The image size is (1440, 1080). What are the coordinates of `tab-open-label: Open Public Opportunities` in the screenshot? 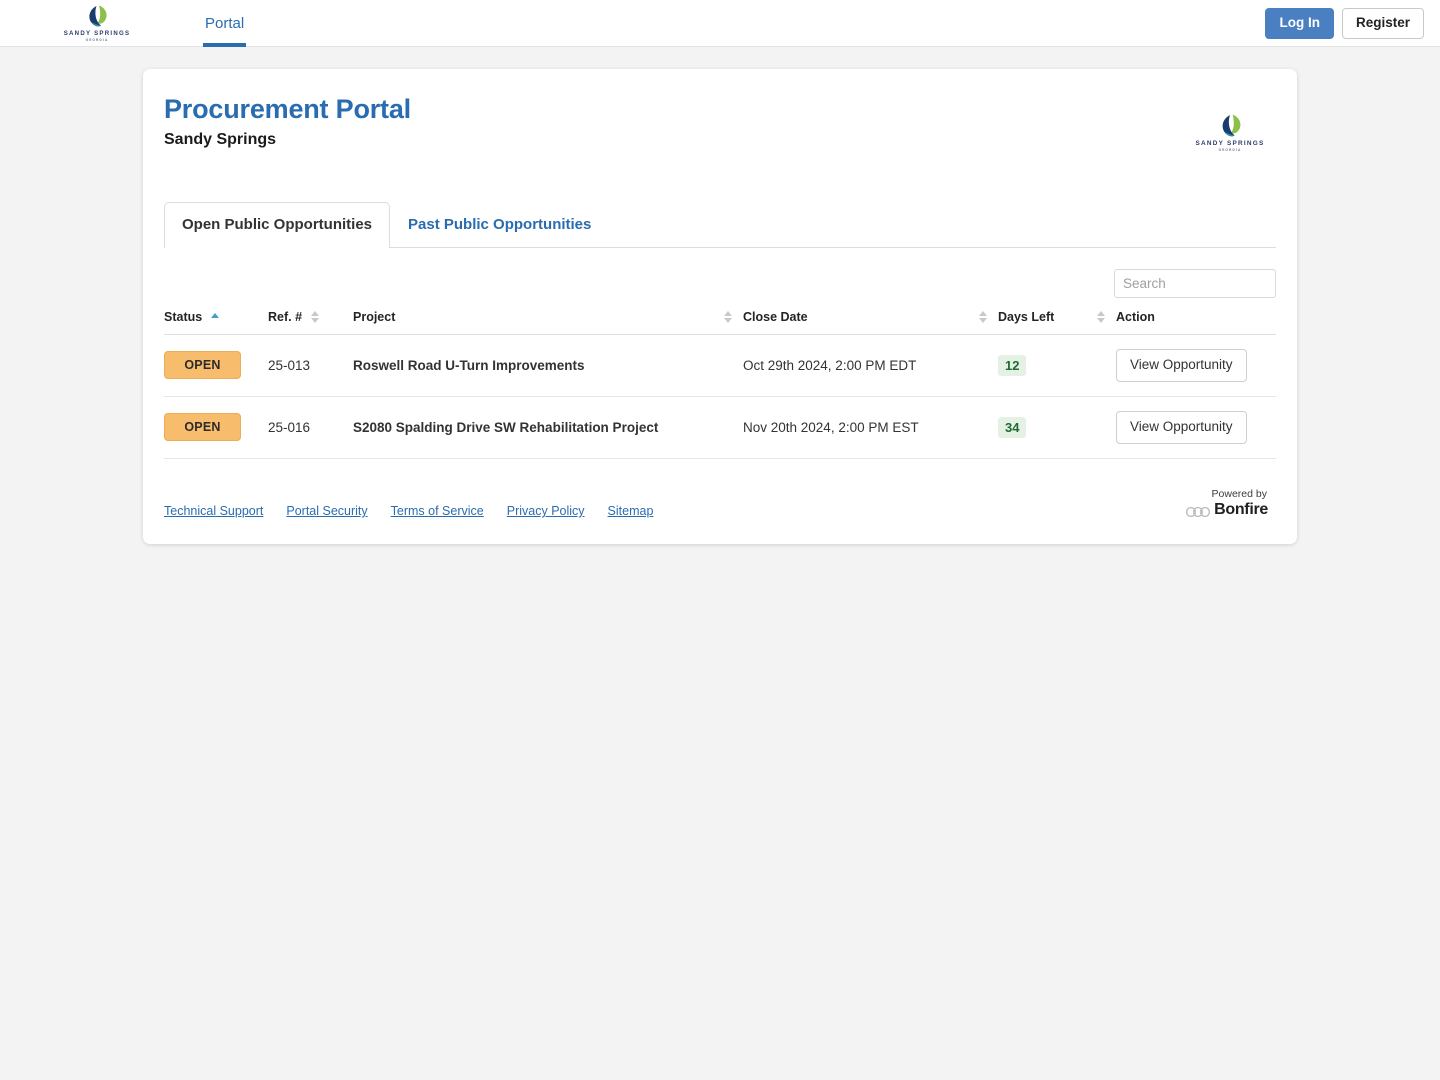 It's located at (277, 224).